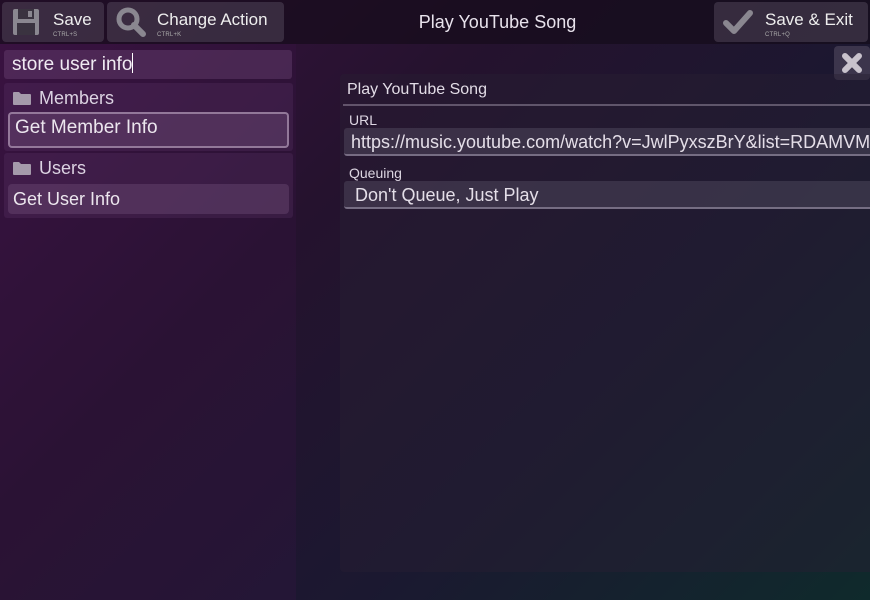 Image resolution: width=870 pixels, height=600 pixels. What do you see at coordinates (417, 89) in the screenshot?
I see `panel-title: Play YouTube Song` at bounding box center [417, 89].